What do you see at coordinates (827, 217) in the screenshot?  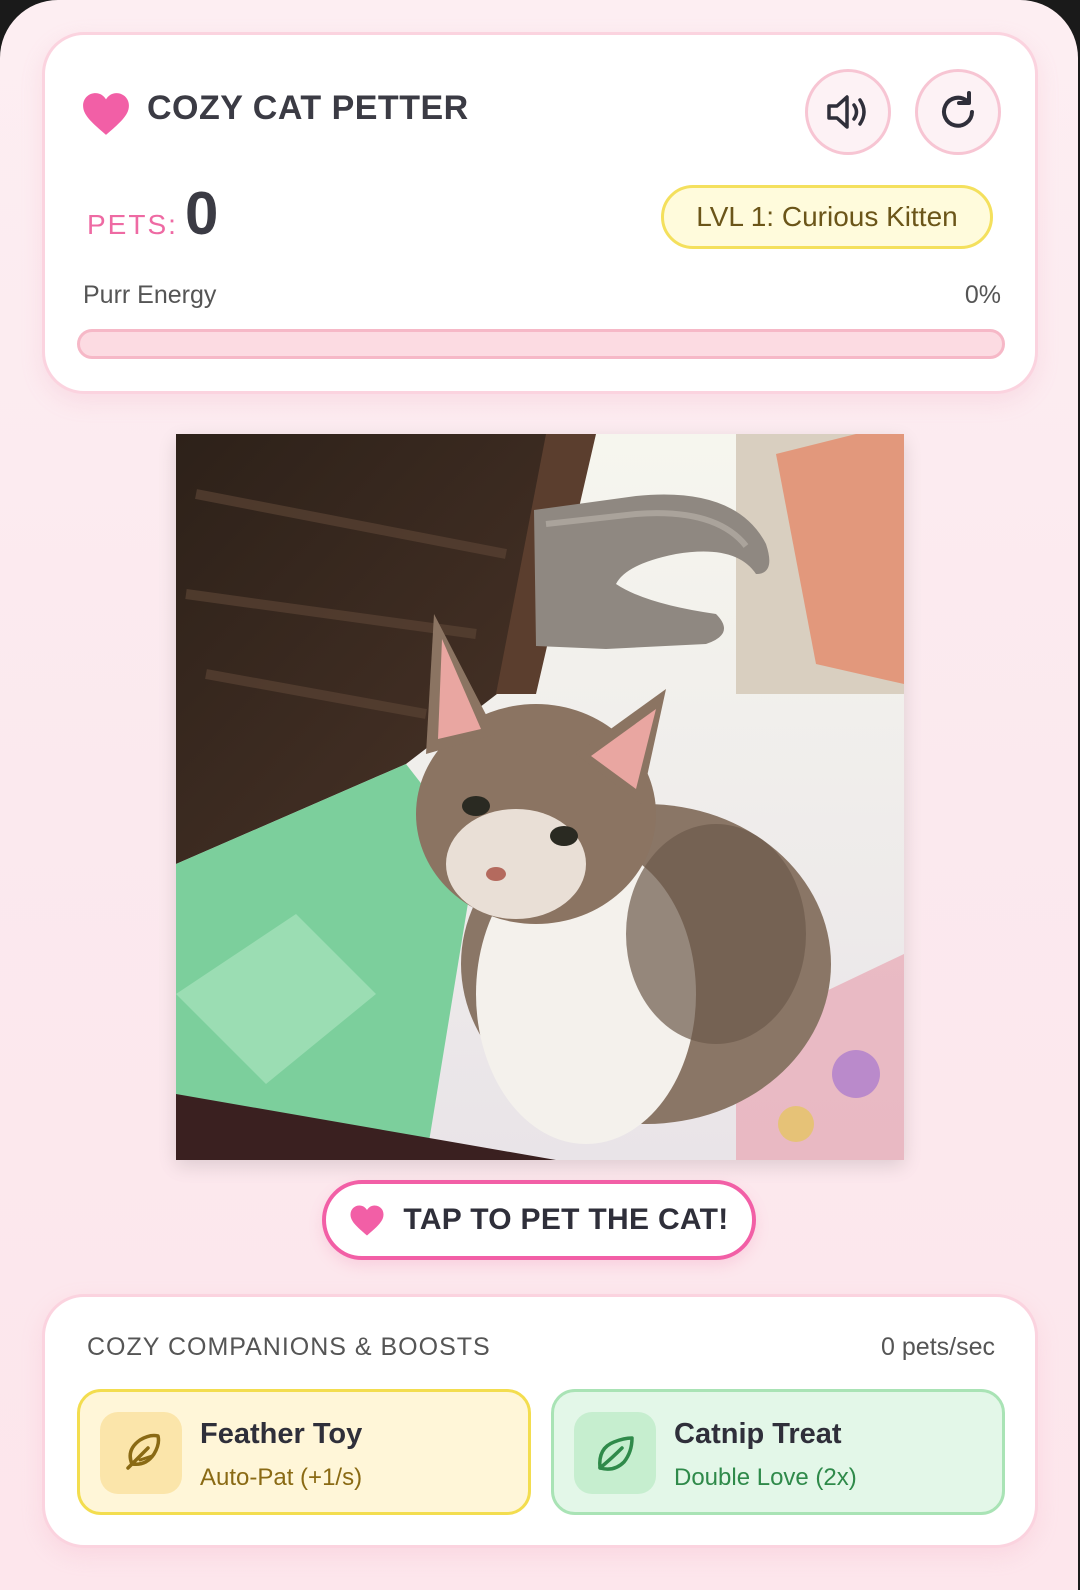 I see `level-badge: LVL 1: Curious Kitten` at bounding box center [827, 217].